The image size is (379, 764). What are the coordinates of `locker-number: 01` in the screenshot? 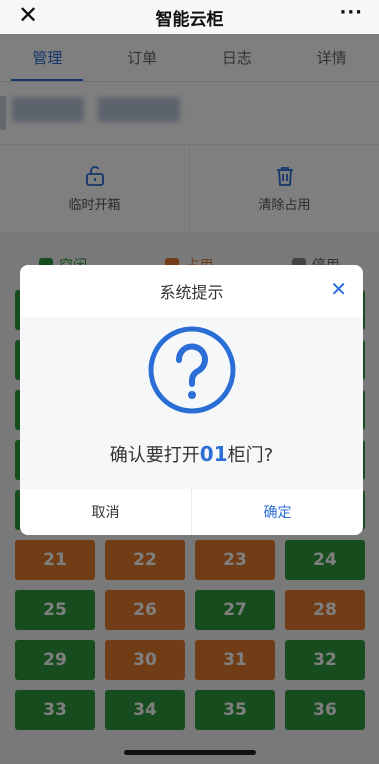 It's located at (213, 454).